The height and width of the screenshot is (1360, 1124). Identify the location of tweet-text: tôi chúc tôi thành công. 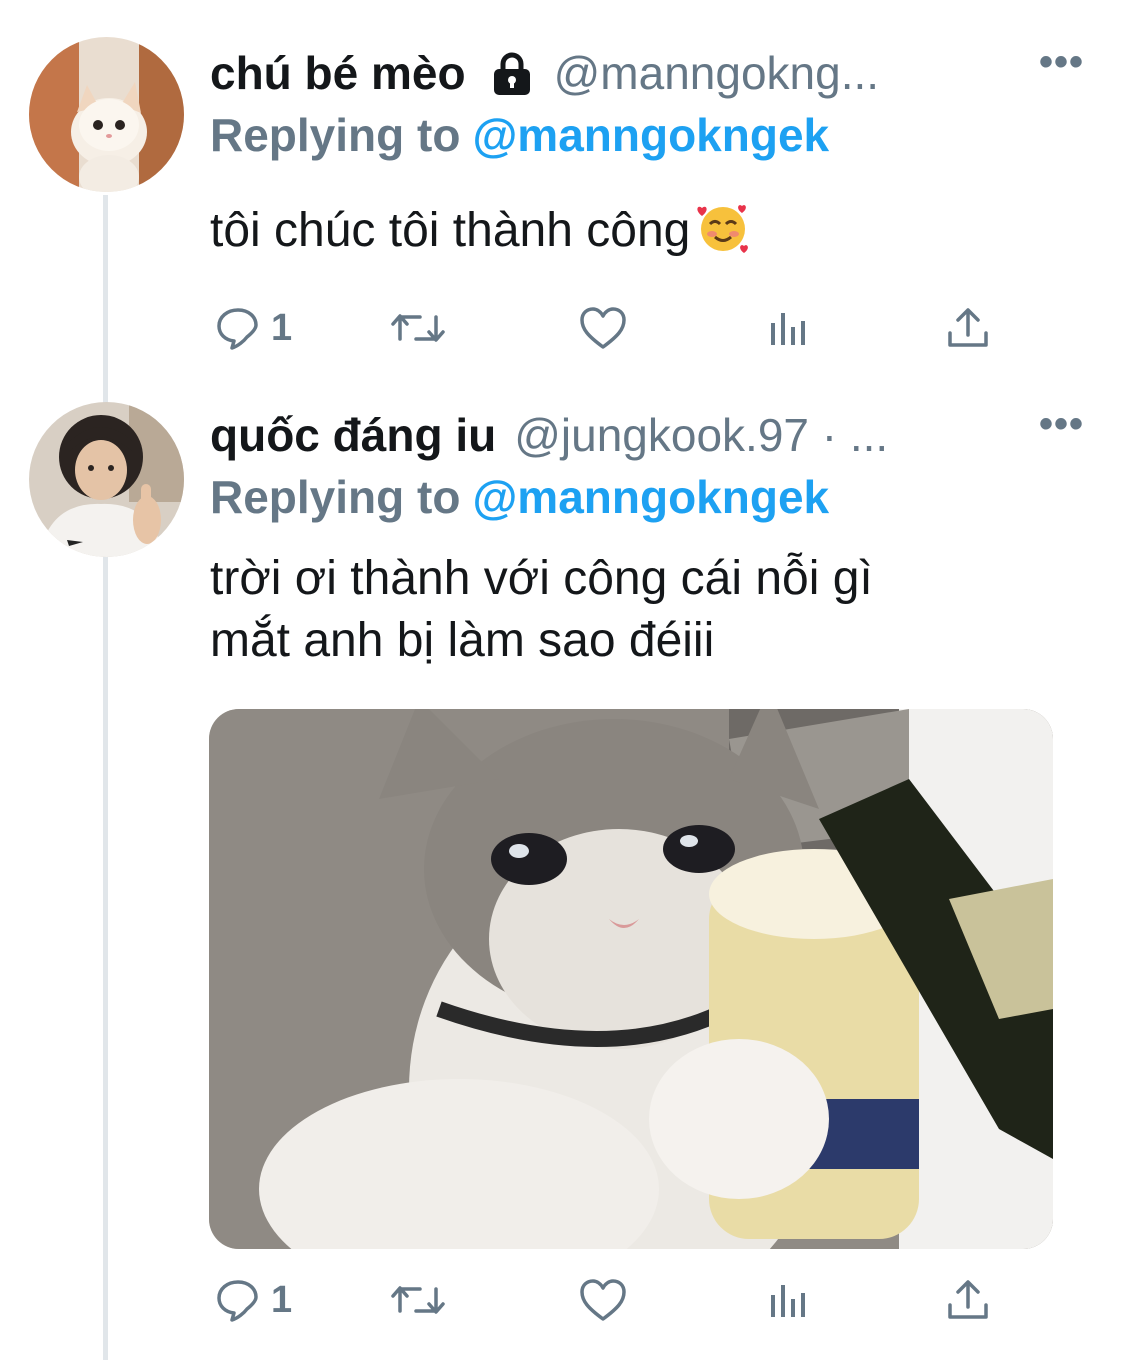
(637, 231).